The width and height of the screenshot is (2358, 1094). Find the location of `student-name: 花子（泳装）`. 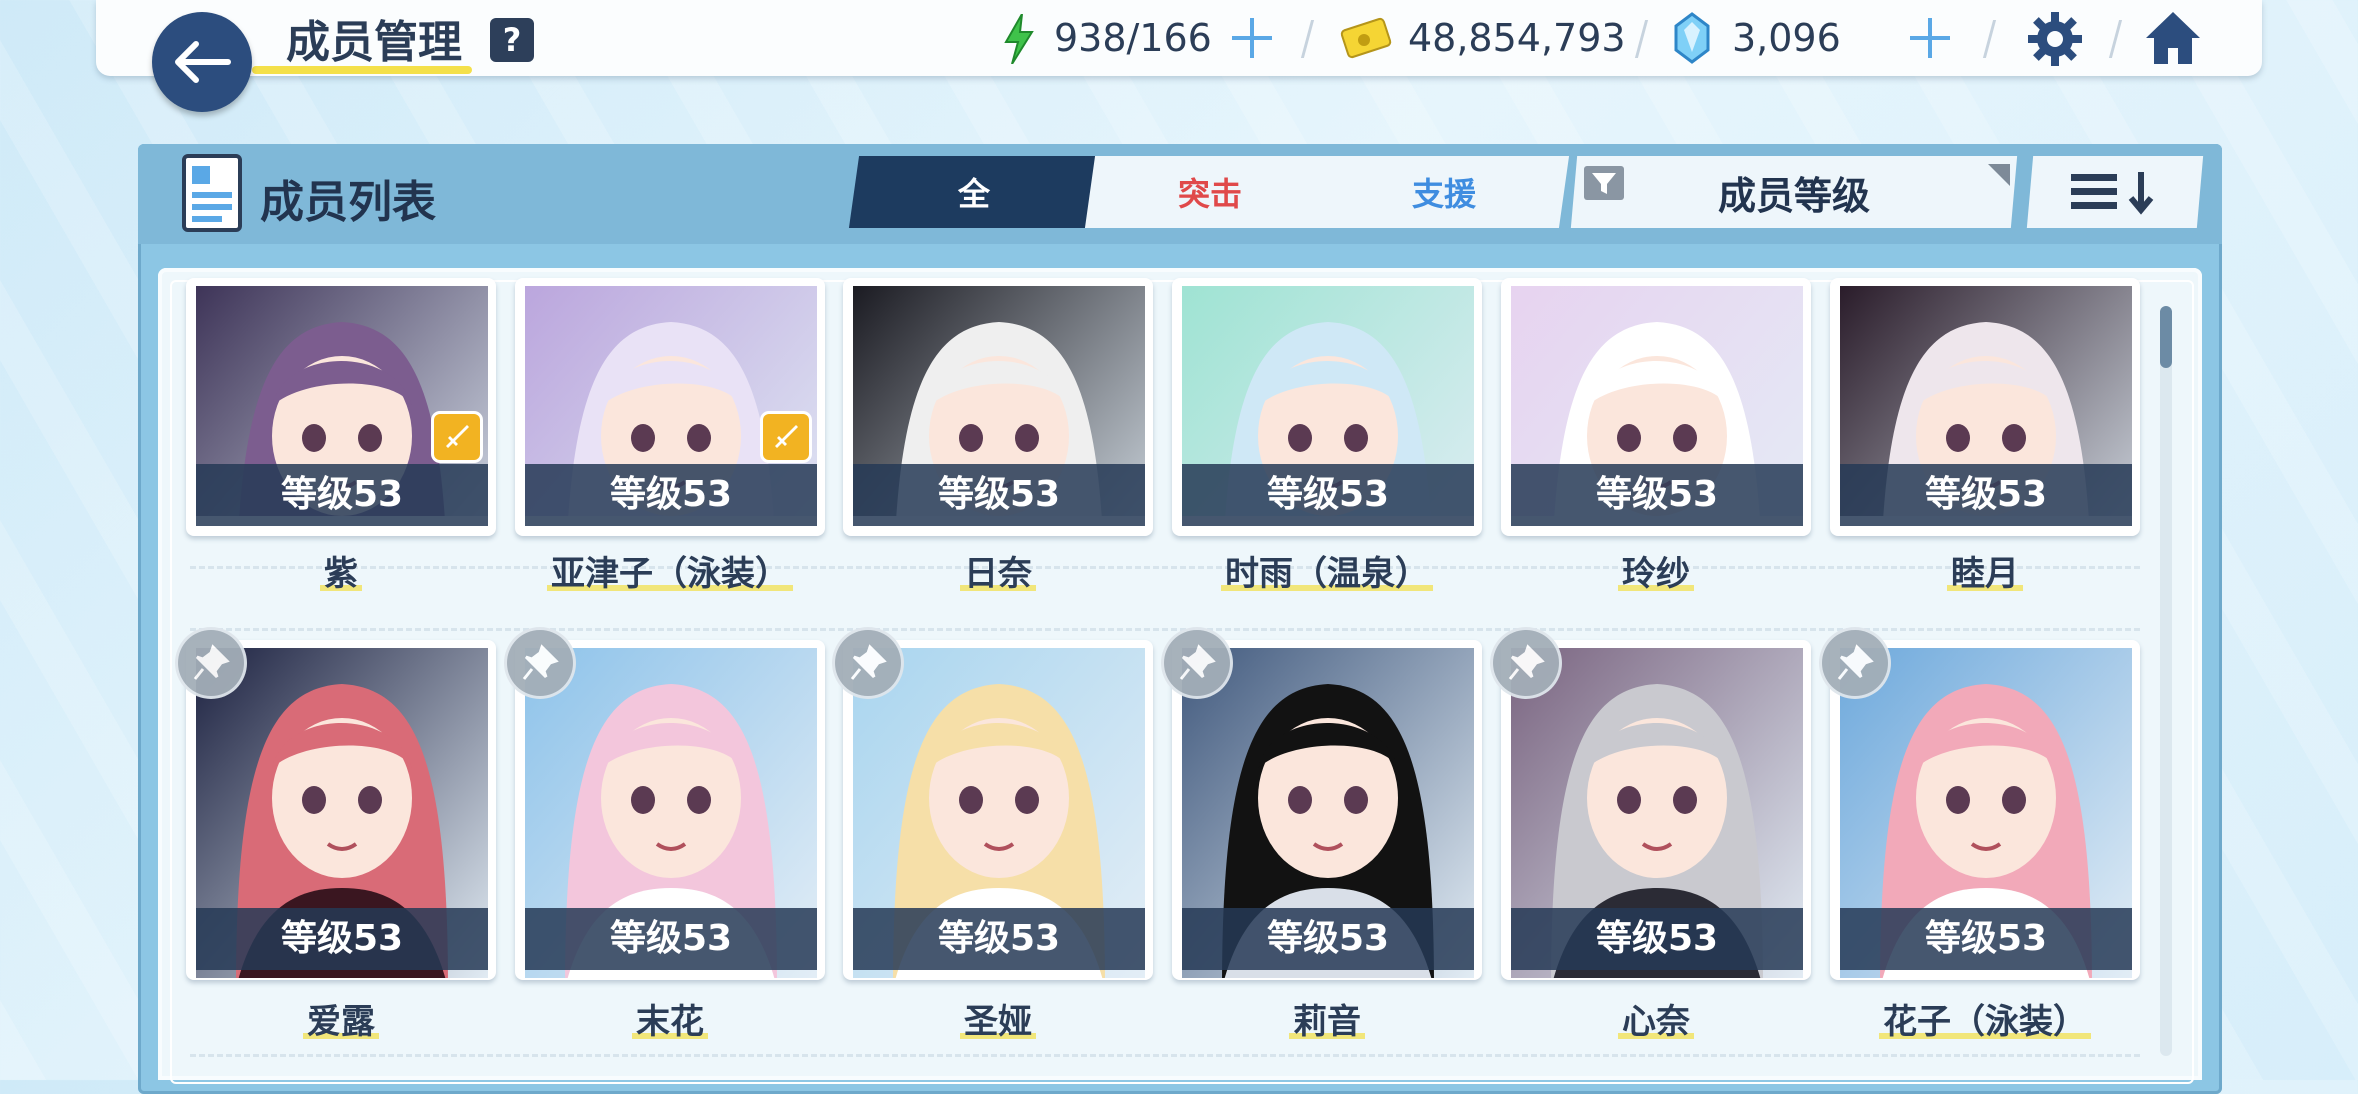

student-name: 花子（泳装） is located at coordinates (1985, 1018).